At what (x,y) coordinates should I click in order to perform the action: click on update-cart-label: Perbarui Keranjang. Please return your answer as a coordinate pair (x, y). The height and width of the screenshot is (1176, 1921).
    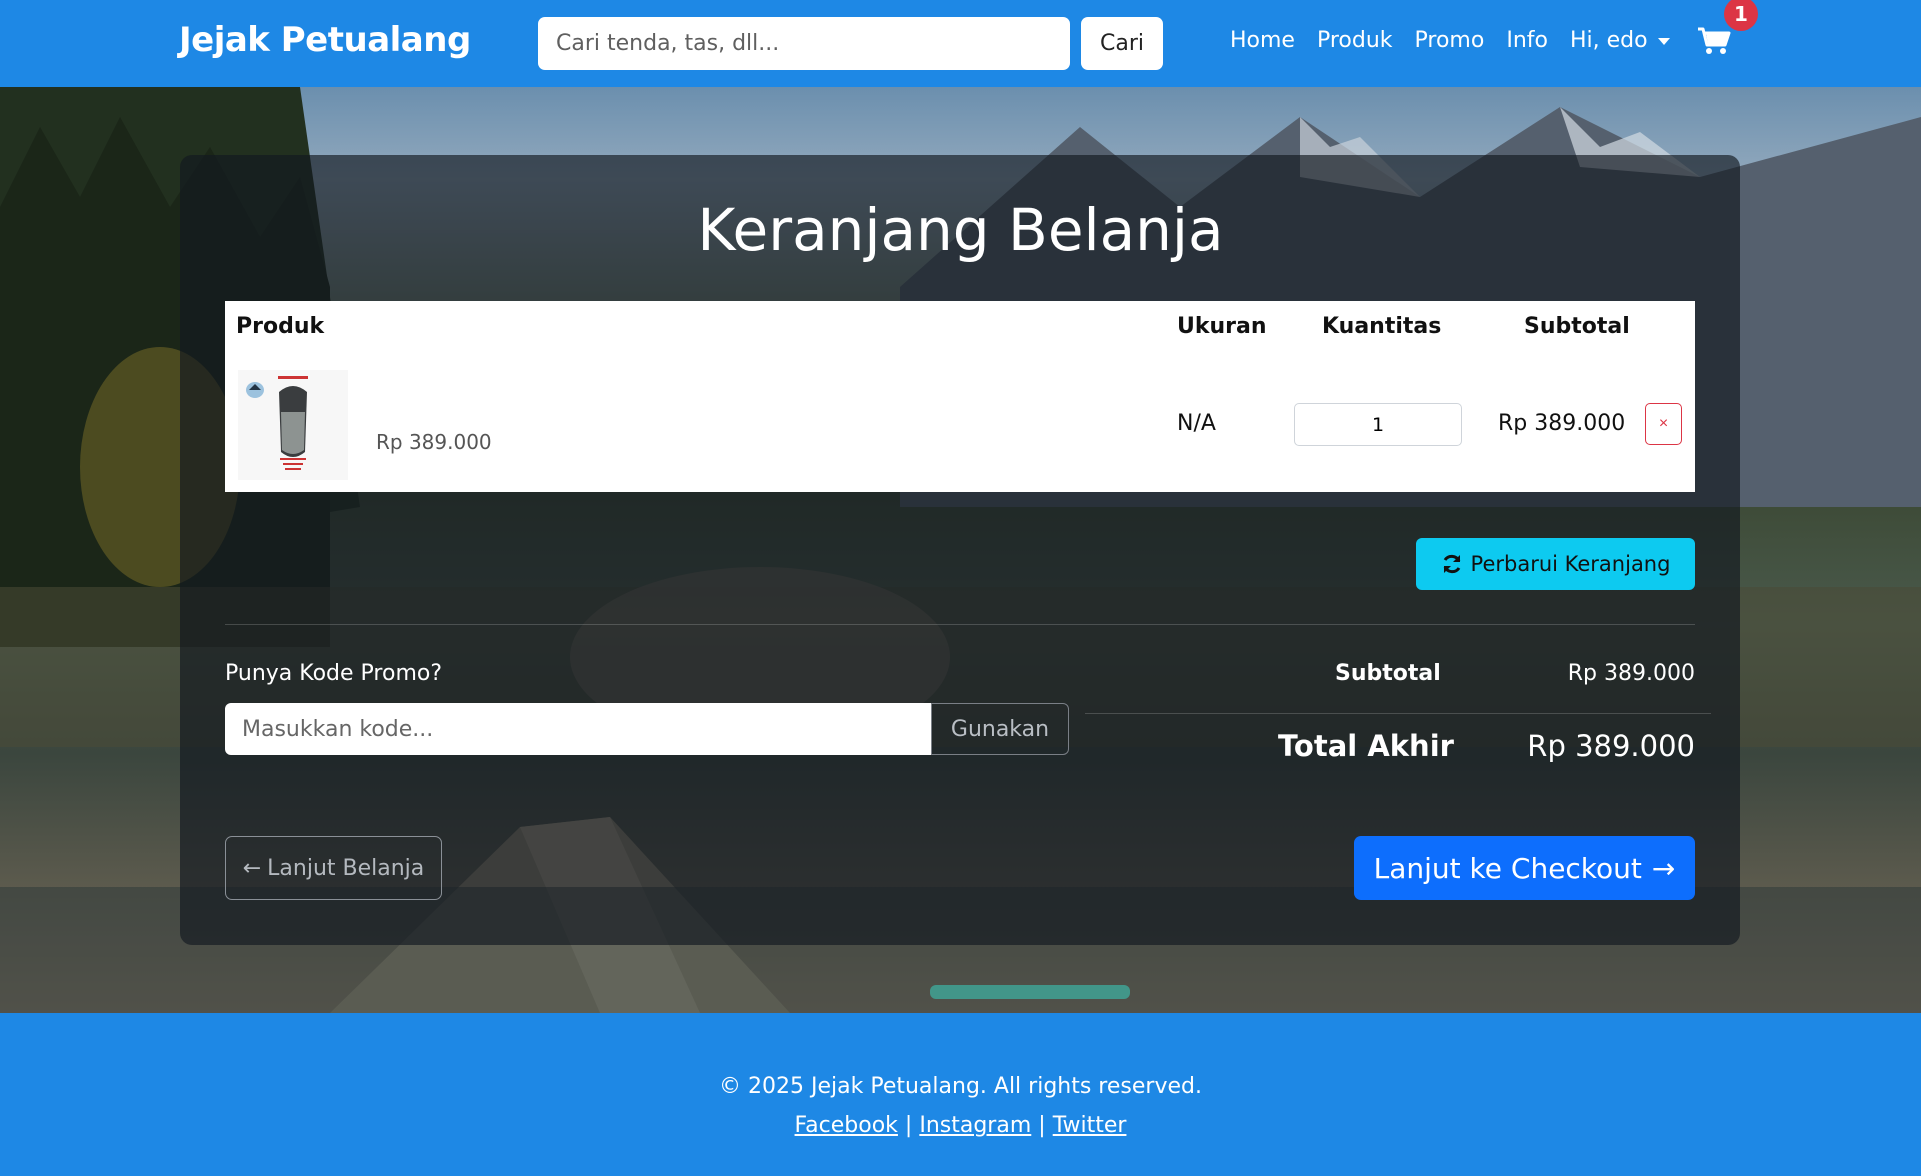
    Looking at the image, I should click on (1570, 564).